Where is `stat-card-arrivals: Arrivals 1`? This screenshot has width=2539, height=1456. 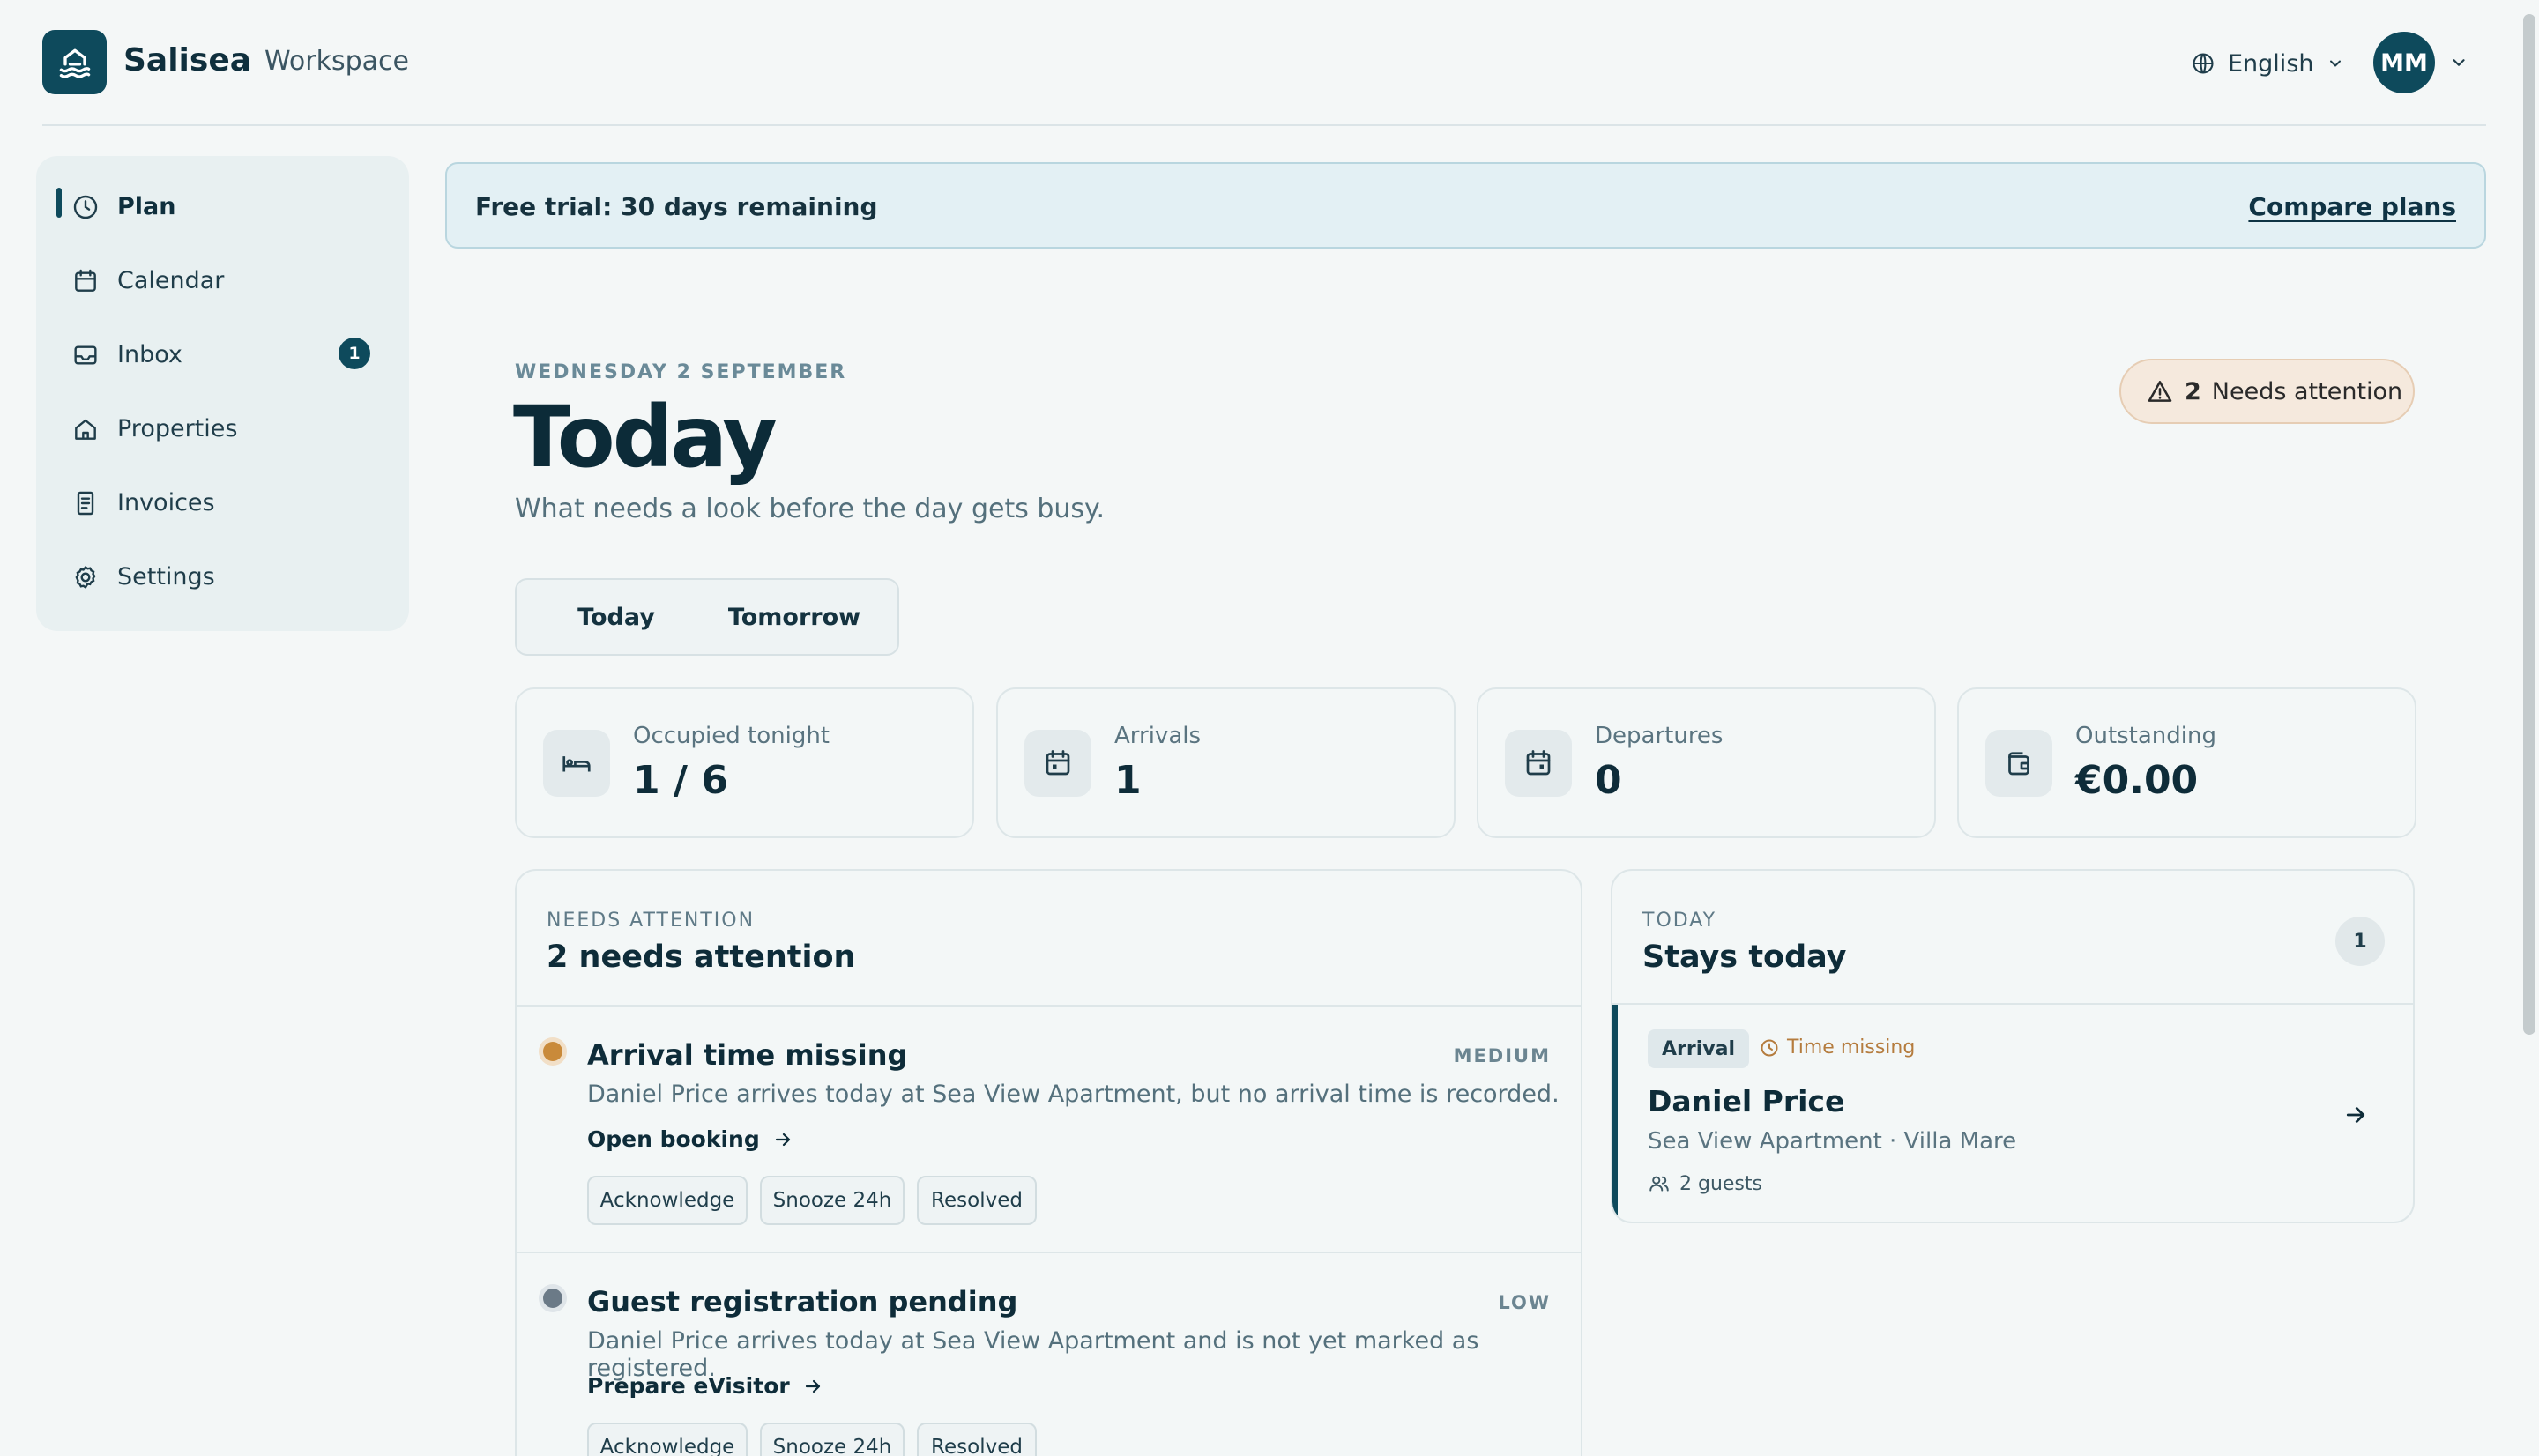
stat-card-arrivals: Arrivals 1 is located at coordinates (1226, 762).